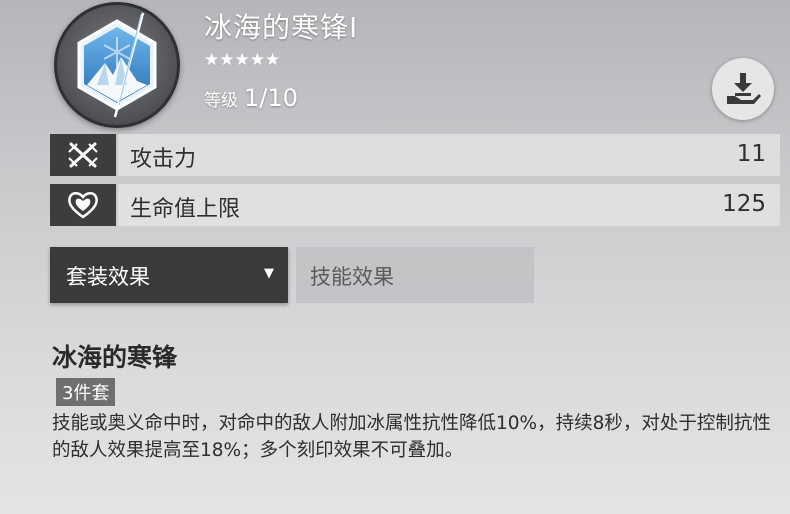 The height and width of the screenshot is (514, 790). I want to click on heart-shield-icon, so click(83, 205).